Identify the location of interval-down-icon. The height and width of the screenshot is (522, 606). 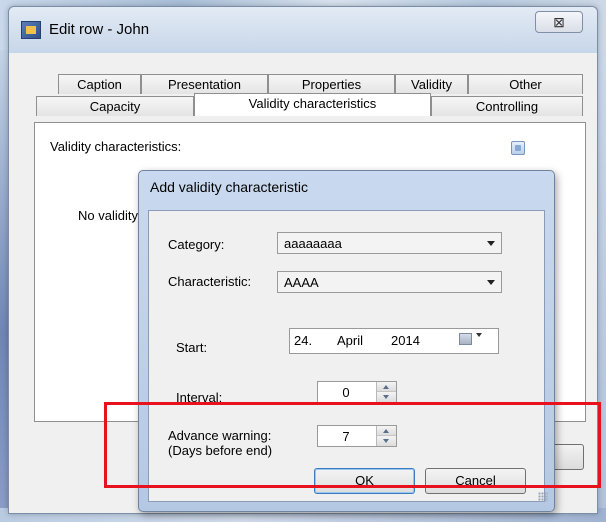
(386, 397).